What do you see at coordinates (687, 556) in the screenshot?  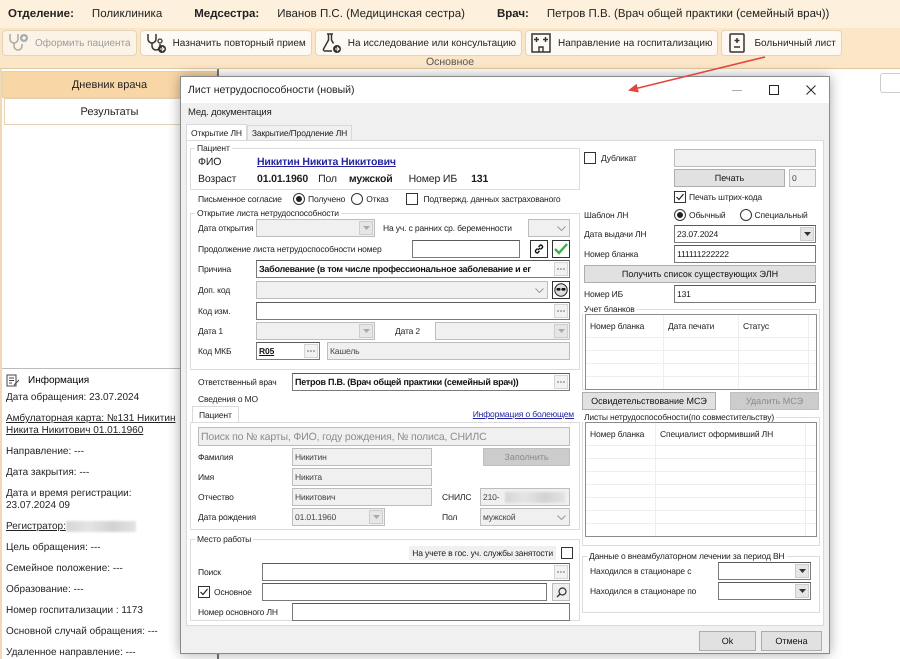 I see `group-title: Данные о внеамбулаторном лечении за период ВН` at bounding box center [687, 556].